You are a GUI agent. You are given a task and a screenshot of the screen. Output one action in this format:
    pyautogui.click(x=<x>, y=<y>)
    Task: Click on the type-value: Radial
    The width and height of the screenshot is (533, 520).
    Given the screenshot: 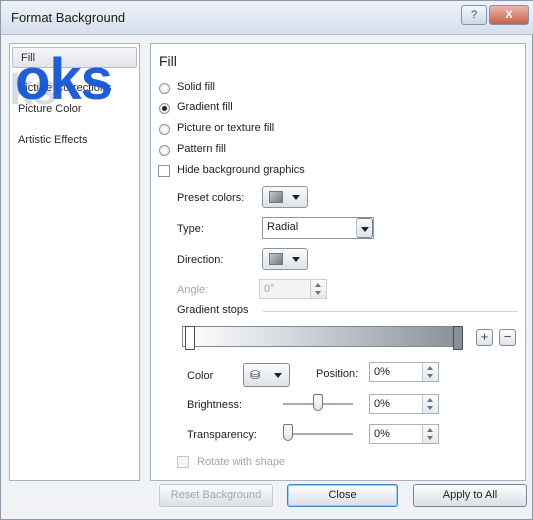 What is the action you would take?
    pyautogui.click(x=283, y=227)
    